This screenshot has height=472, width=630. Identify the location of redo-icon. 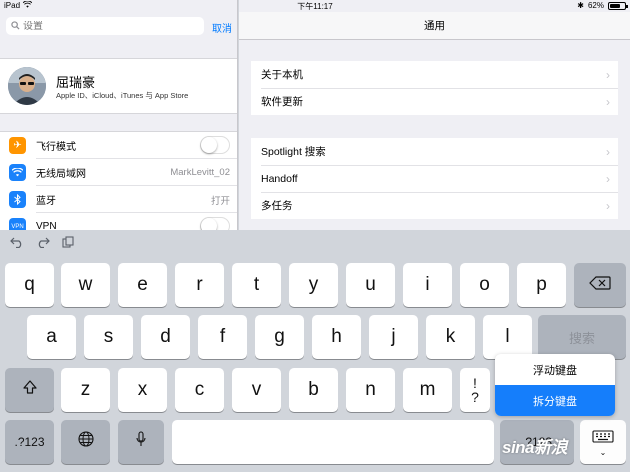
(43, 243).